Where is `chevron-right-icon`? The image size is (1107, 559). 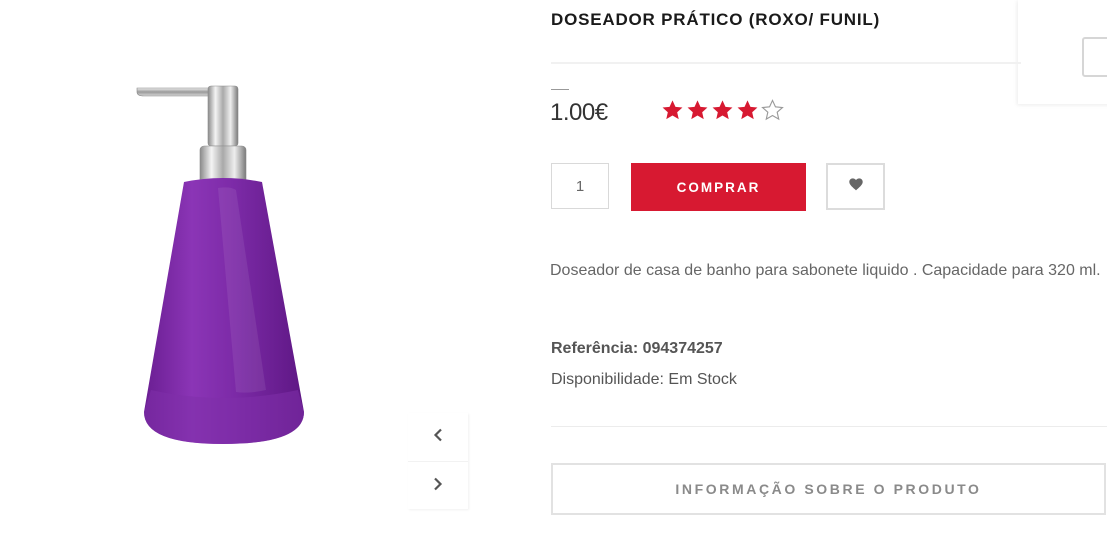
chevron-right-icon is located at coordinates (438, 486).